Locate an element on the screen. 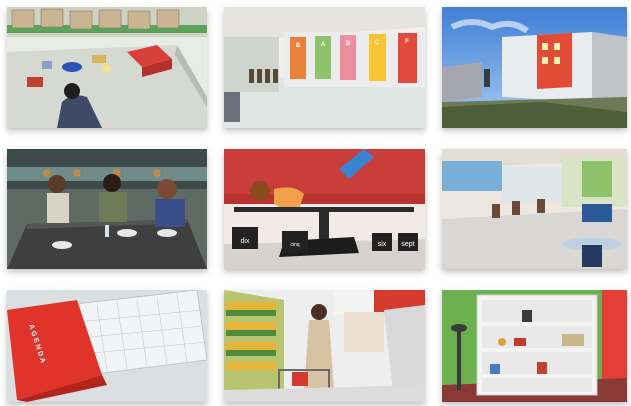 The width and height of the screenshot is (631, 406). tile-office-lounge is located at coordinates (534, 209).